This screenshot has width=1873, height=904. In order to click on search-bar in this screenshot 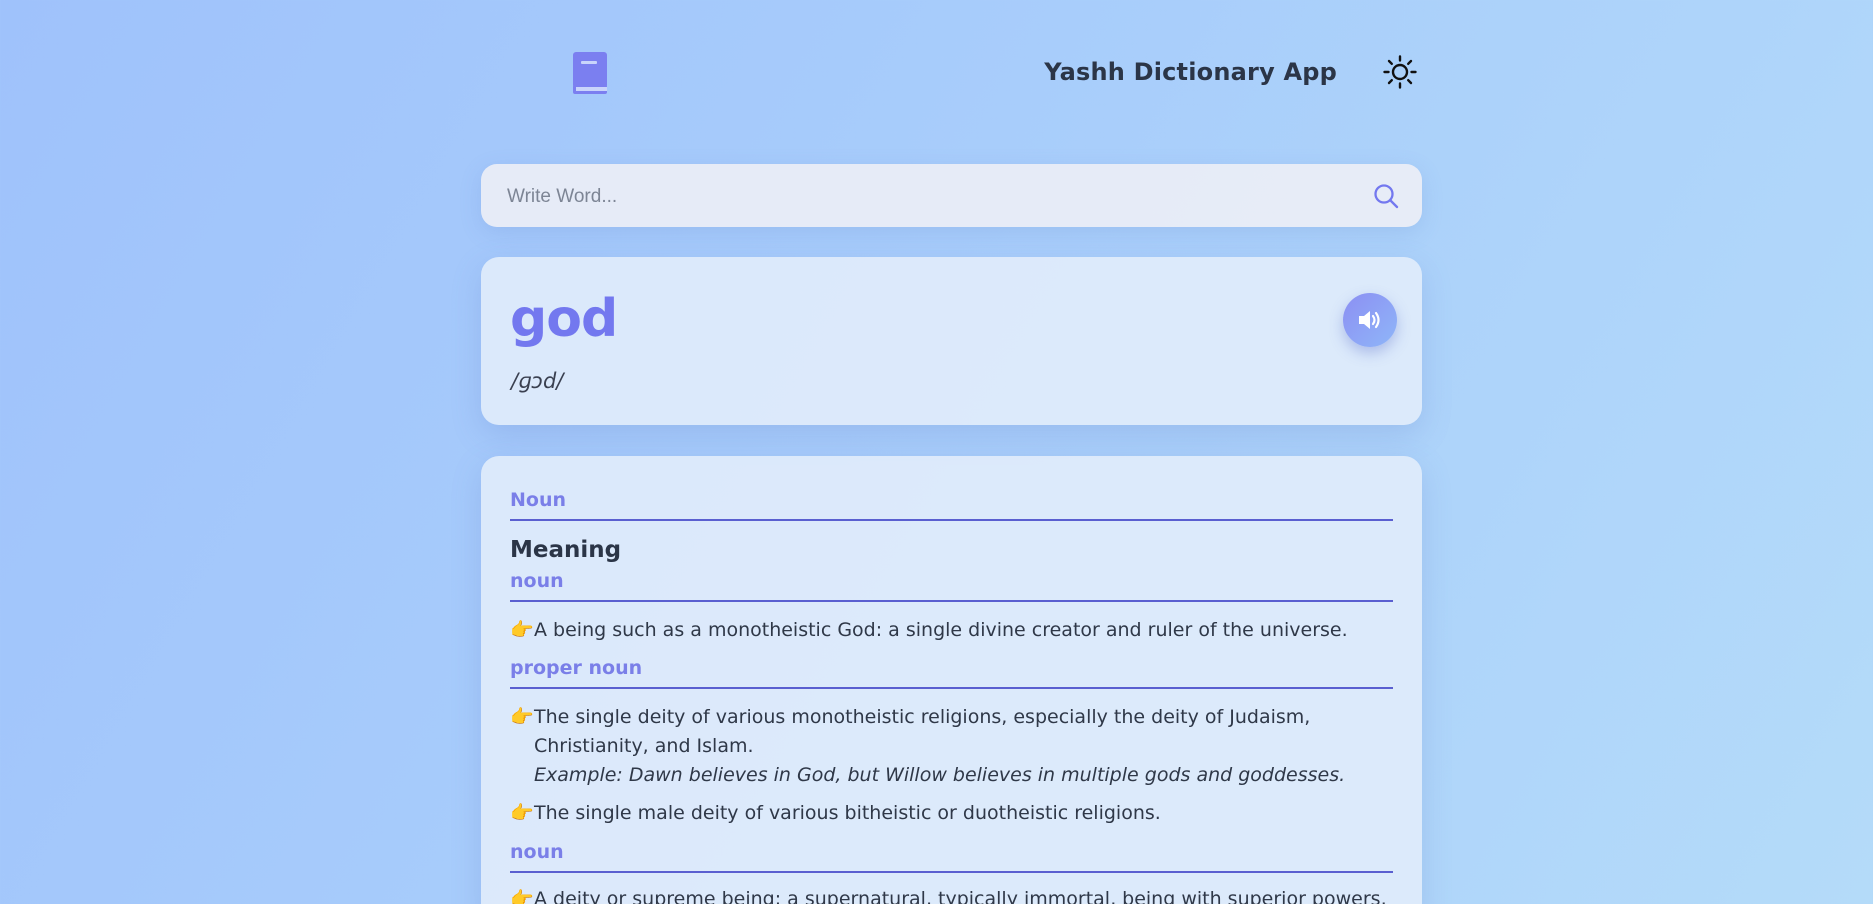, I will do `click(951, 196)`.